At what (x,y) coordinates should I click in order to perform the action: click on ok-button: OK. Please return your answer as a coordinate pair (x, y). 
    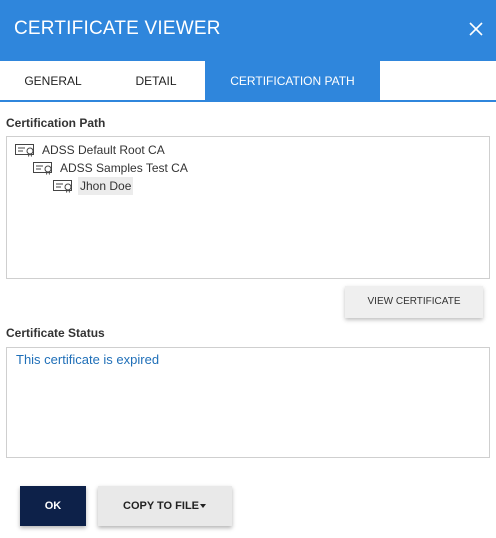
    Looking at the image, I should click on (53, 506).